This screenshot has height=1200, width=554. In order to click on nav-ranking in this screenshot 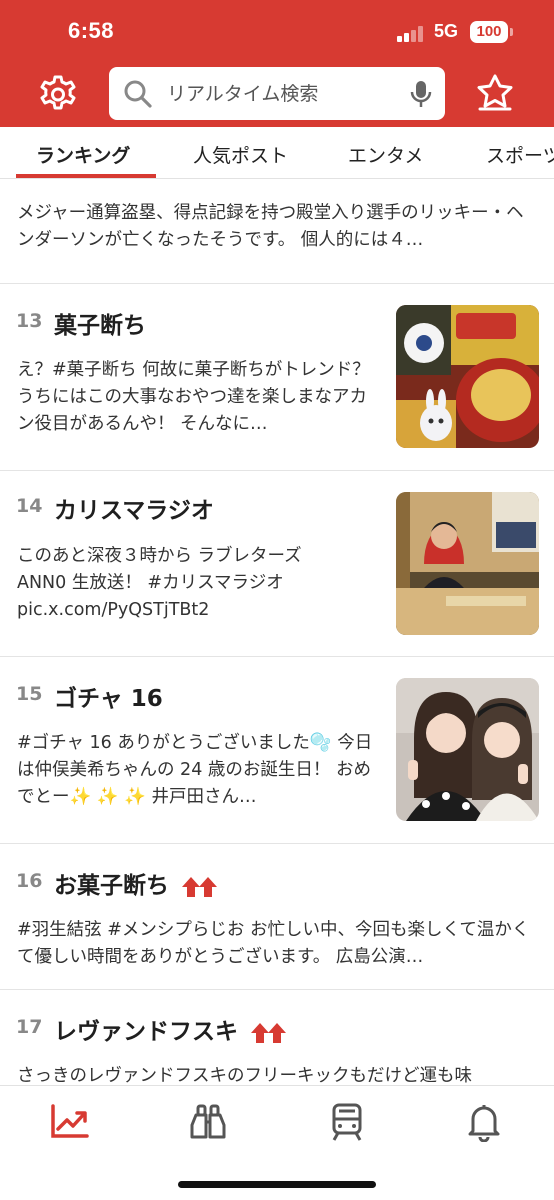, I will do `click(69, 1122)`.